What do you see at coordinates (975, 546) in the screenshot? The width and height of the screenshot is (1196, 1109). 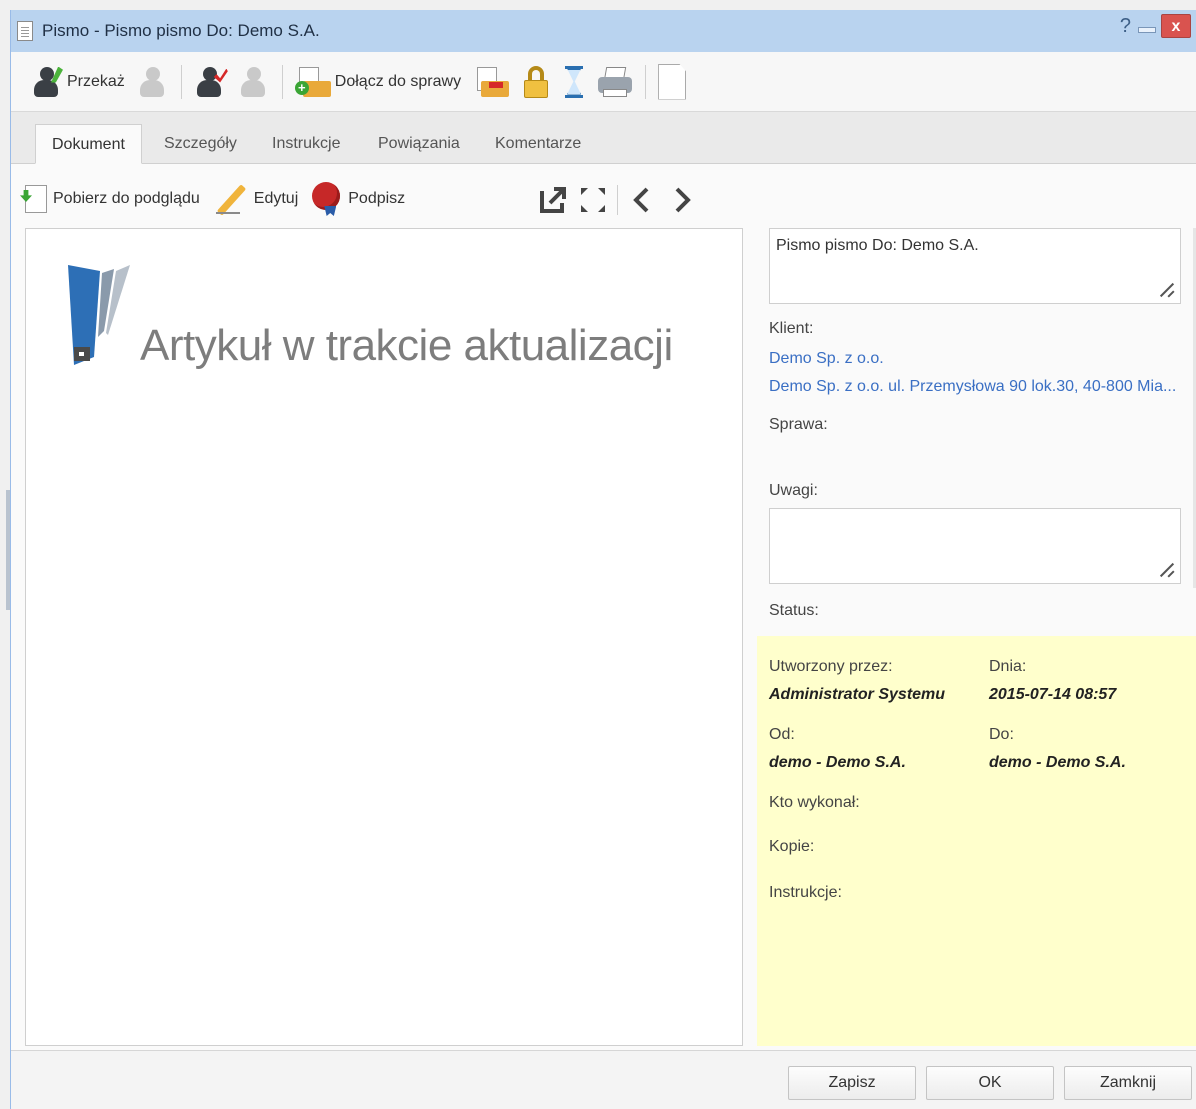 I see `notes-field` at bounding box center [975, 546].